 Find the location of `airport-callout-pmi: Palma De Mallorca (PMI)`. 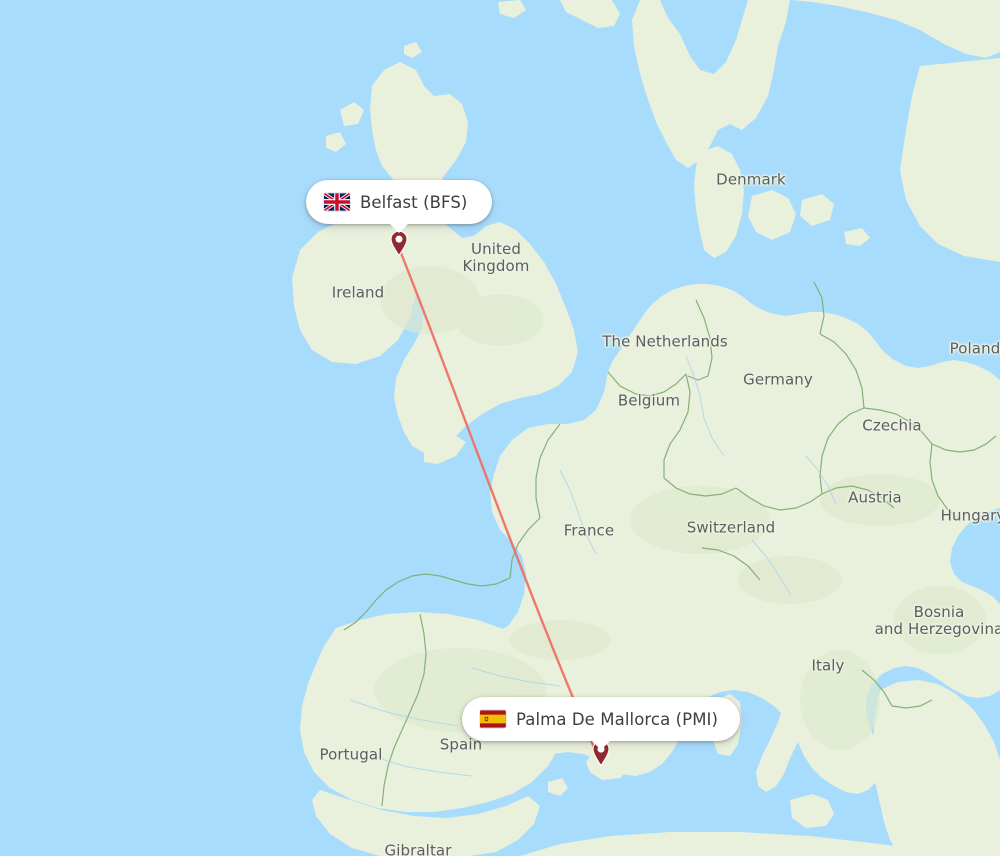

airport-callout-pmi: Palma De Mallorca (PMI) is located at coordinates (601, 723).